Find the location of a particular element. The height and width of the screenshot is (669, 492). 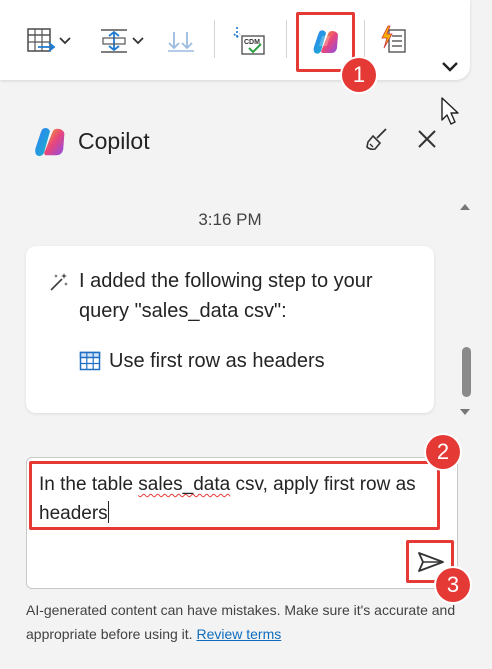

applied-step-label: Use first row as headers is located at coordinates (217, 361).